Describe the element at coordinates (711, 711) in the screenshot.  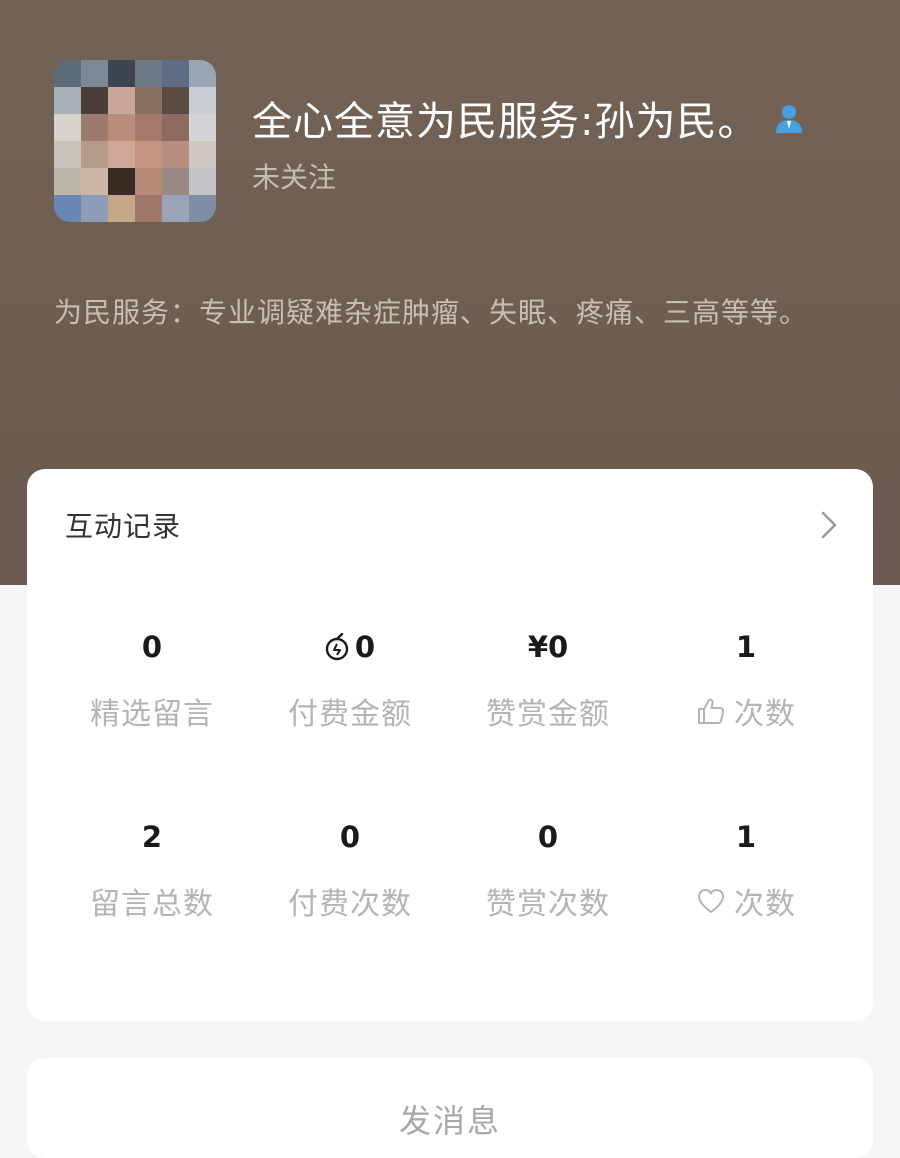
I see `thumbs-up-icon` at that location.